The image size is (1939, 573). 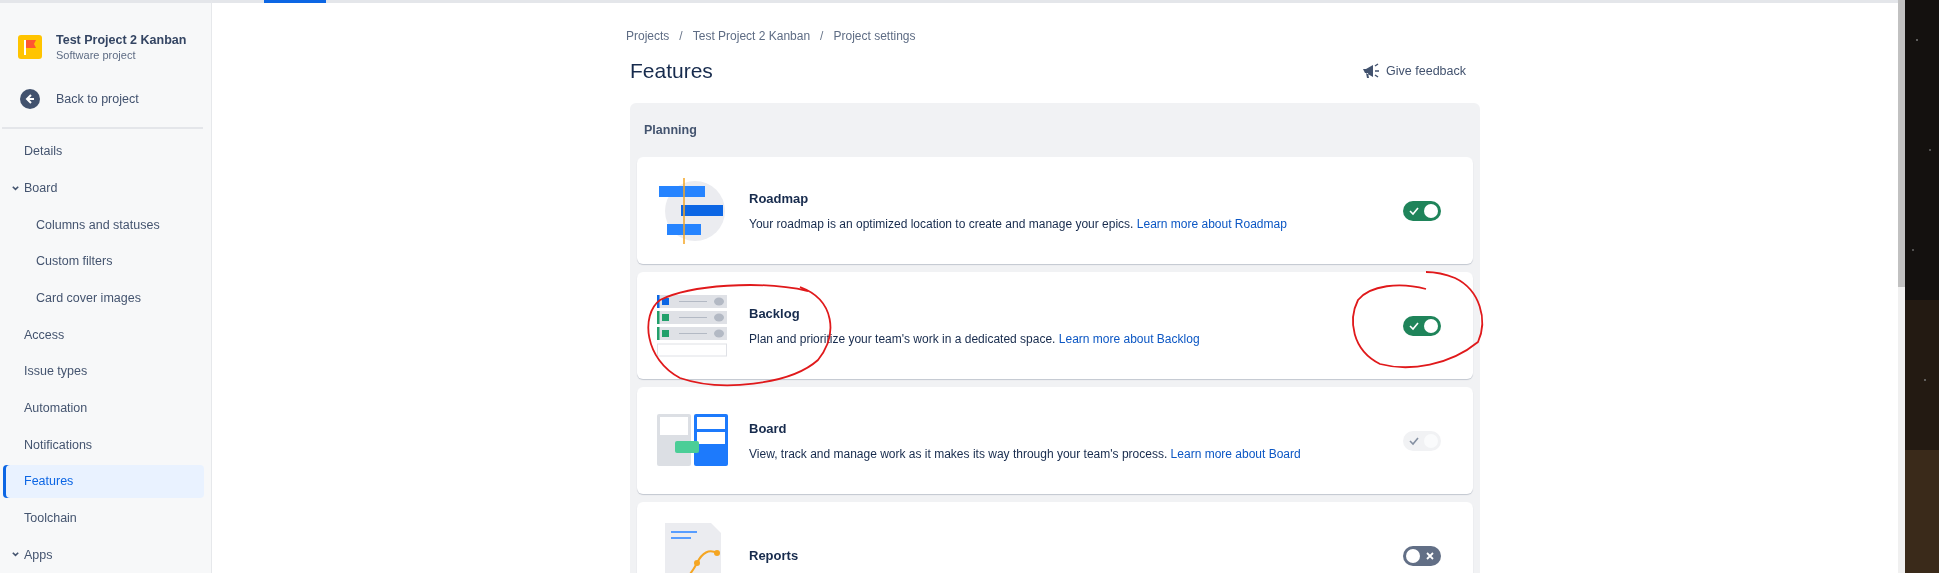 I want to click on sidebar-item: Columns and statuses, so click(x=103, y=224).